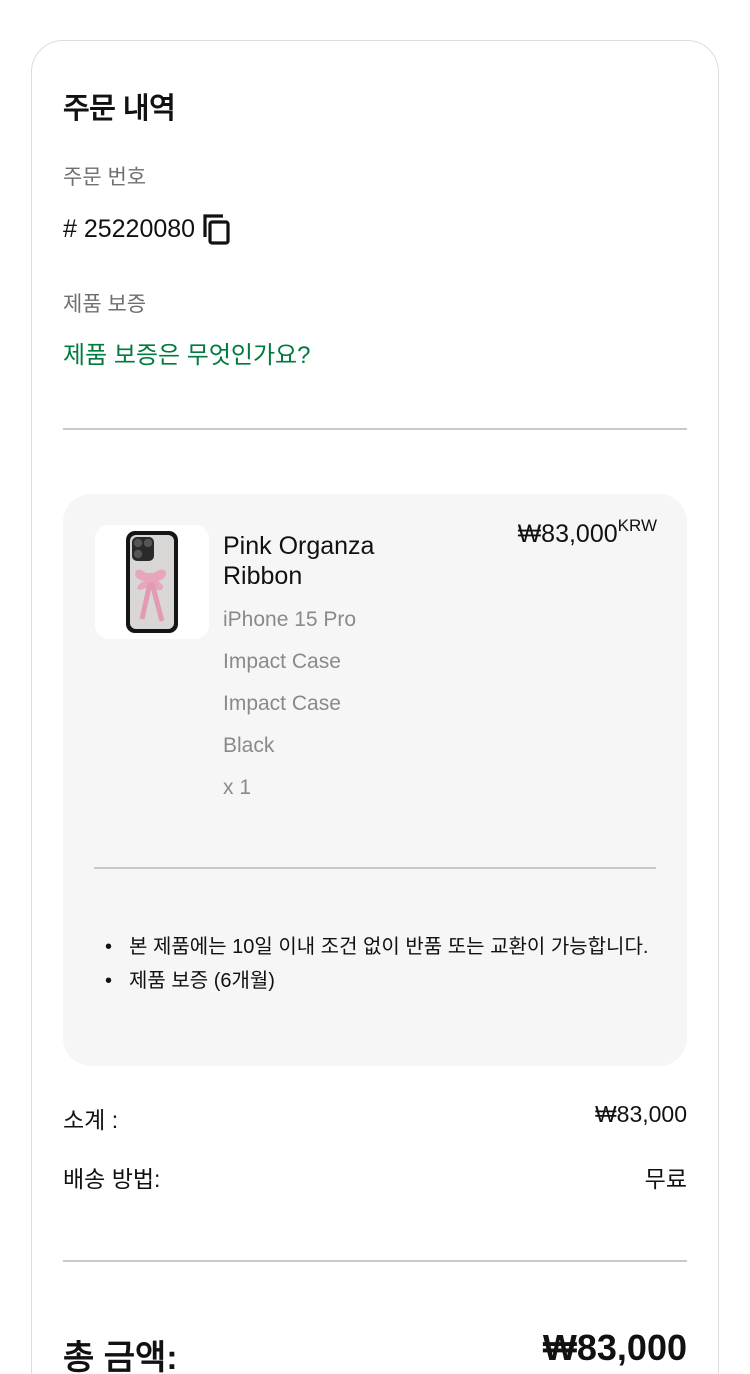 The height and width of the screenshot is (1374, 750). Describe the element at coordinates (328, 561) in the screenshot. I see `product-name: Pink Organza Ribbon` at that location.